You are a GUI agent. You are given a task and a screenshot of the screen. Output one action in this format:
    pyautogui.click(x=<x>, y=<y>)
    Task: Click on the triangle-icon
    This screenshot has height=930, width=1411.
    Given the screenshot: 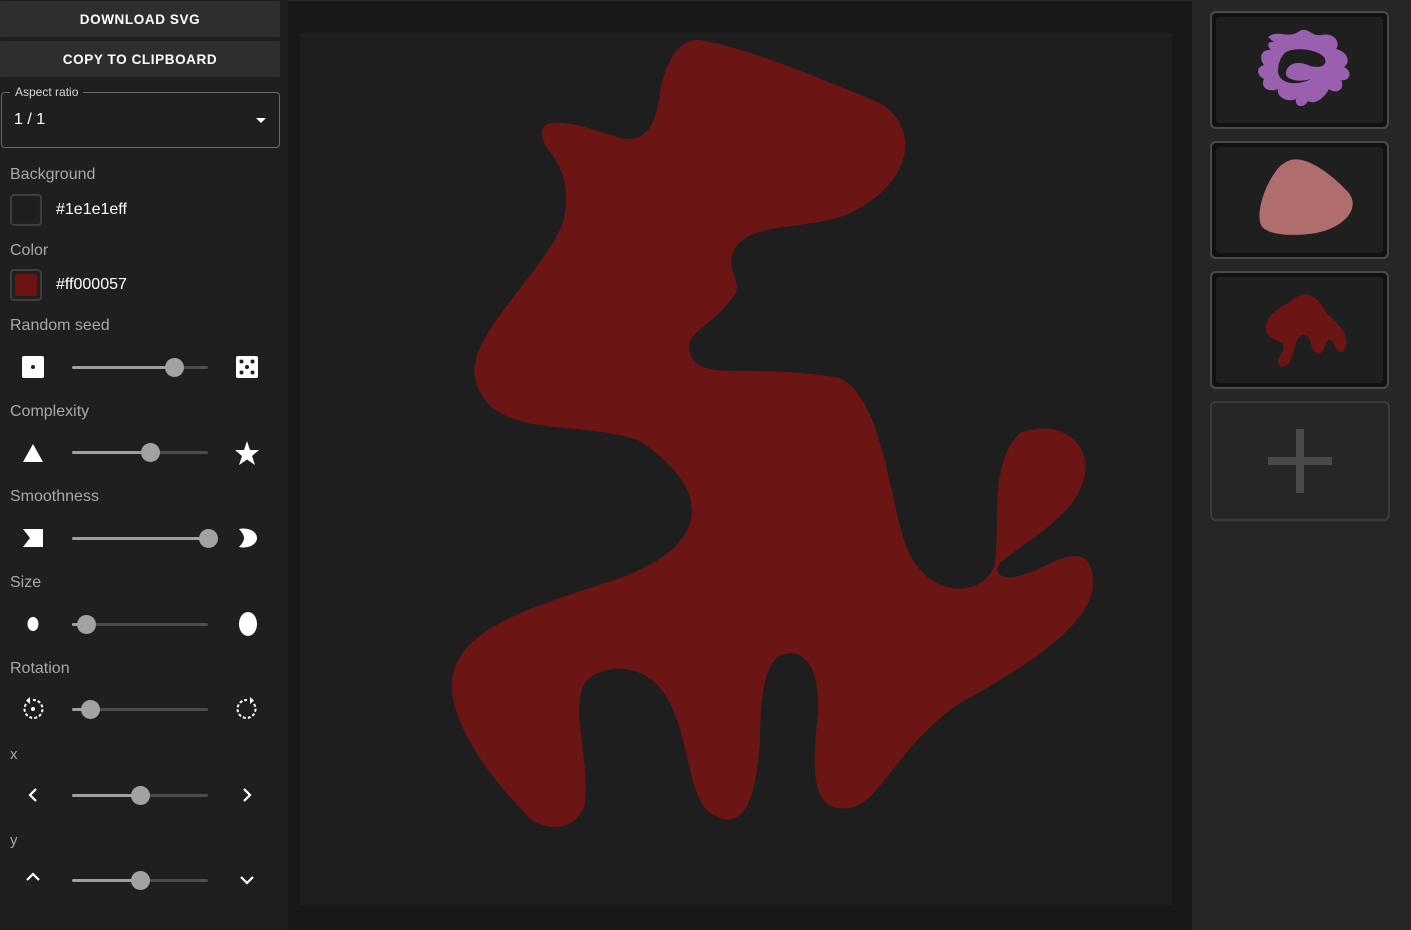 What is the action you would take?
    pyautogui.click(x=33, y=453)
    